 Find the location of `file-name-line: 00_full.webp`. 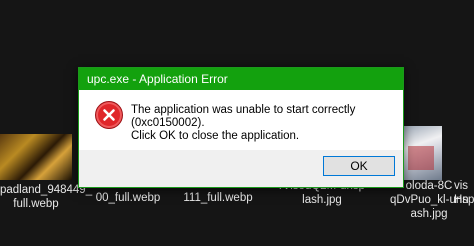

file-name-line: 00_full.webp is located at coordinates (128, 198).